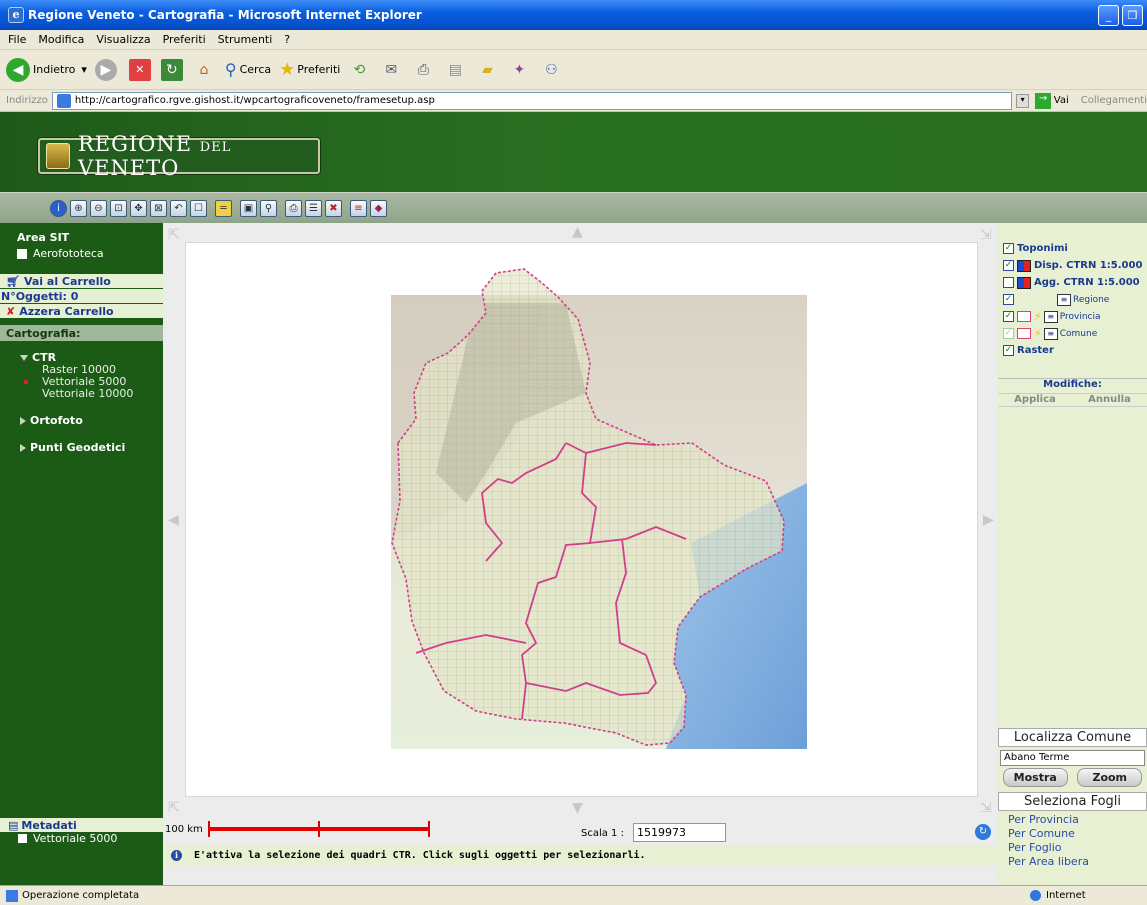  Describe the element at coordinates (1038, 333) in the screenshot. I see `lightning-icon: ⚡︎` at that location.